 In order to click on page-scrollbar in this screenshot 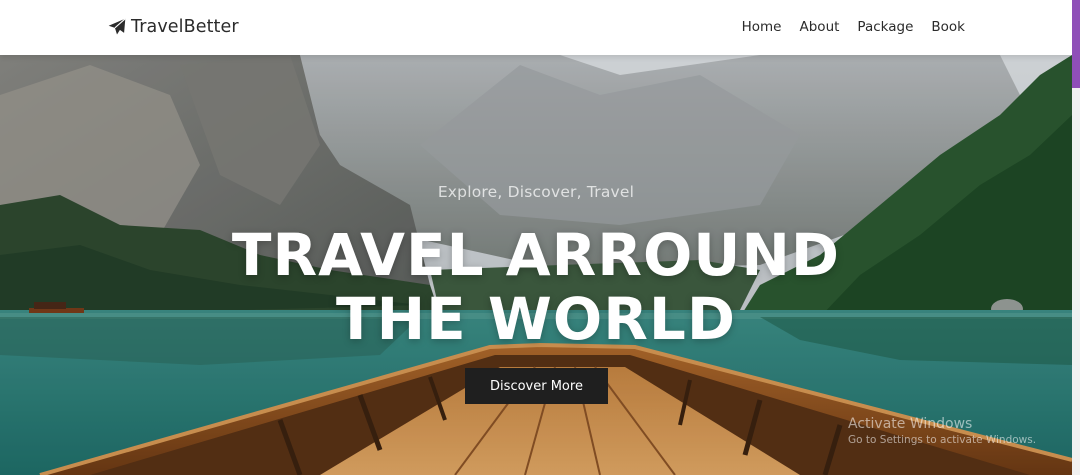, I will do `click(1076, 237)`.